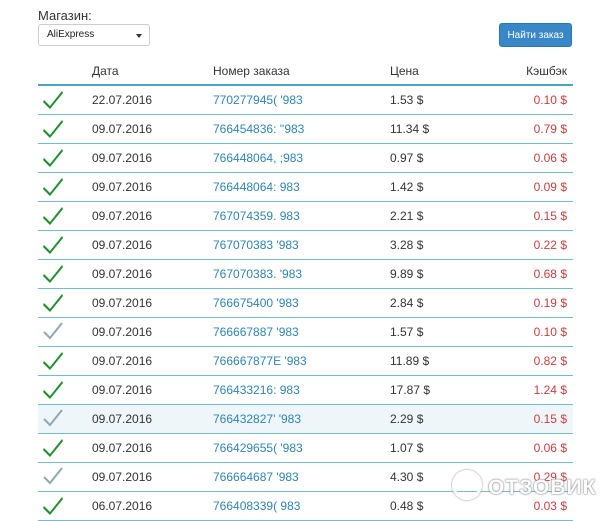  What do you see at coordinates (260, 361) in the screenshot?
I see `row-order-link: 766667877E '983` at bounding box center [260, 361].